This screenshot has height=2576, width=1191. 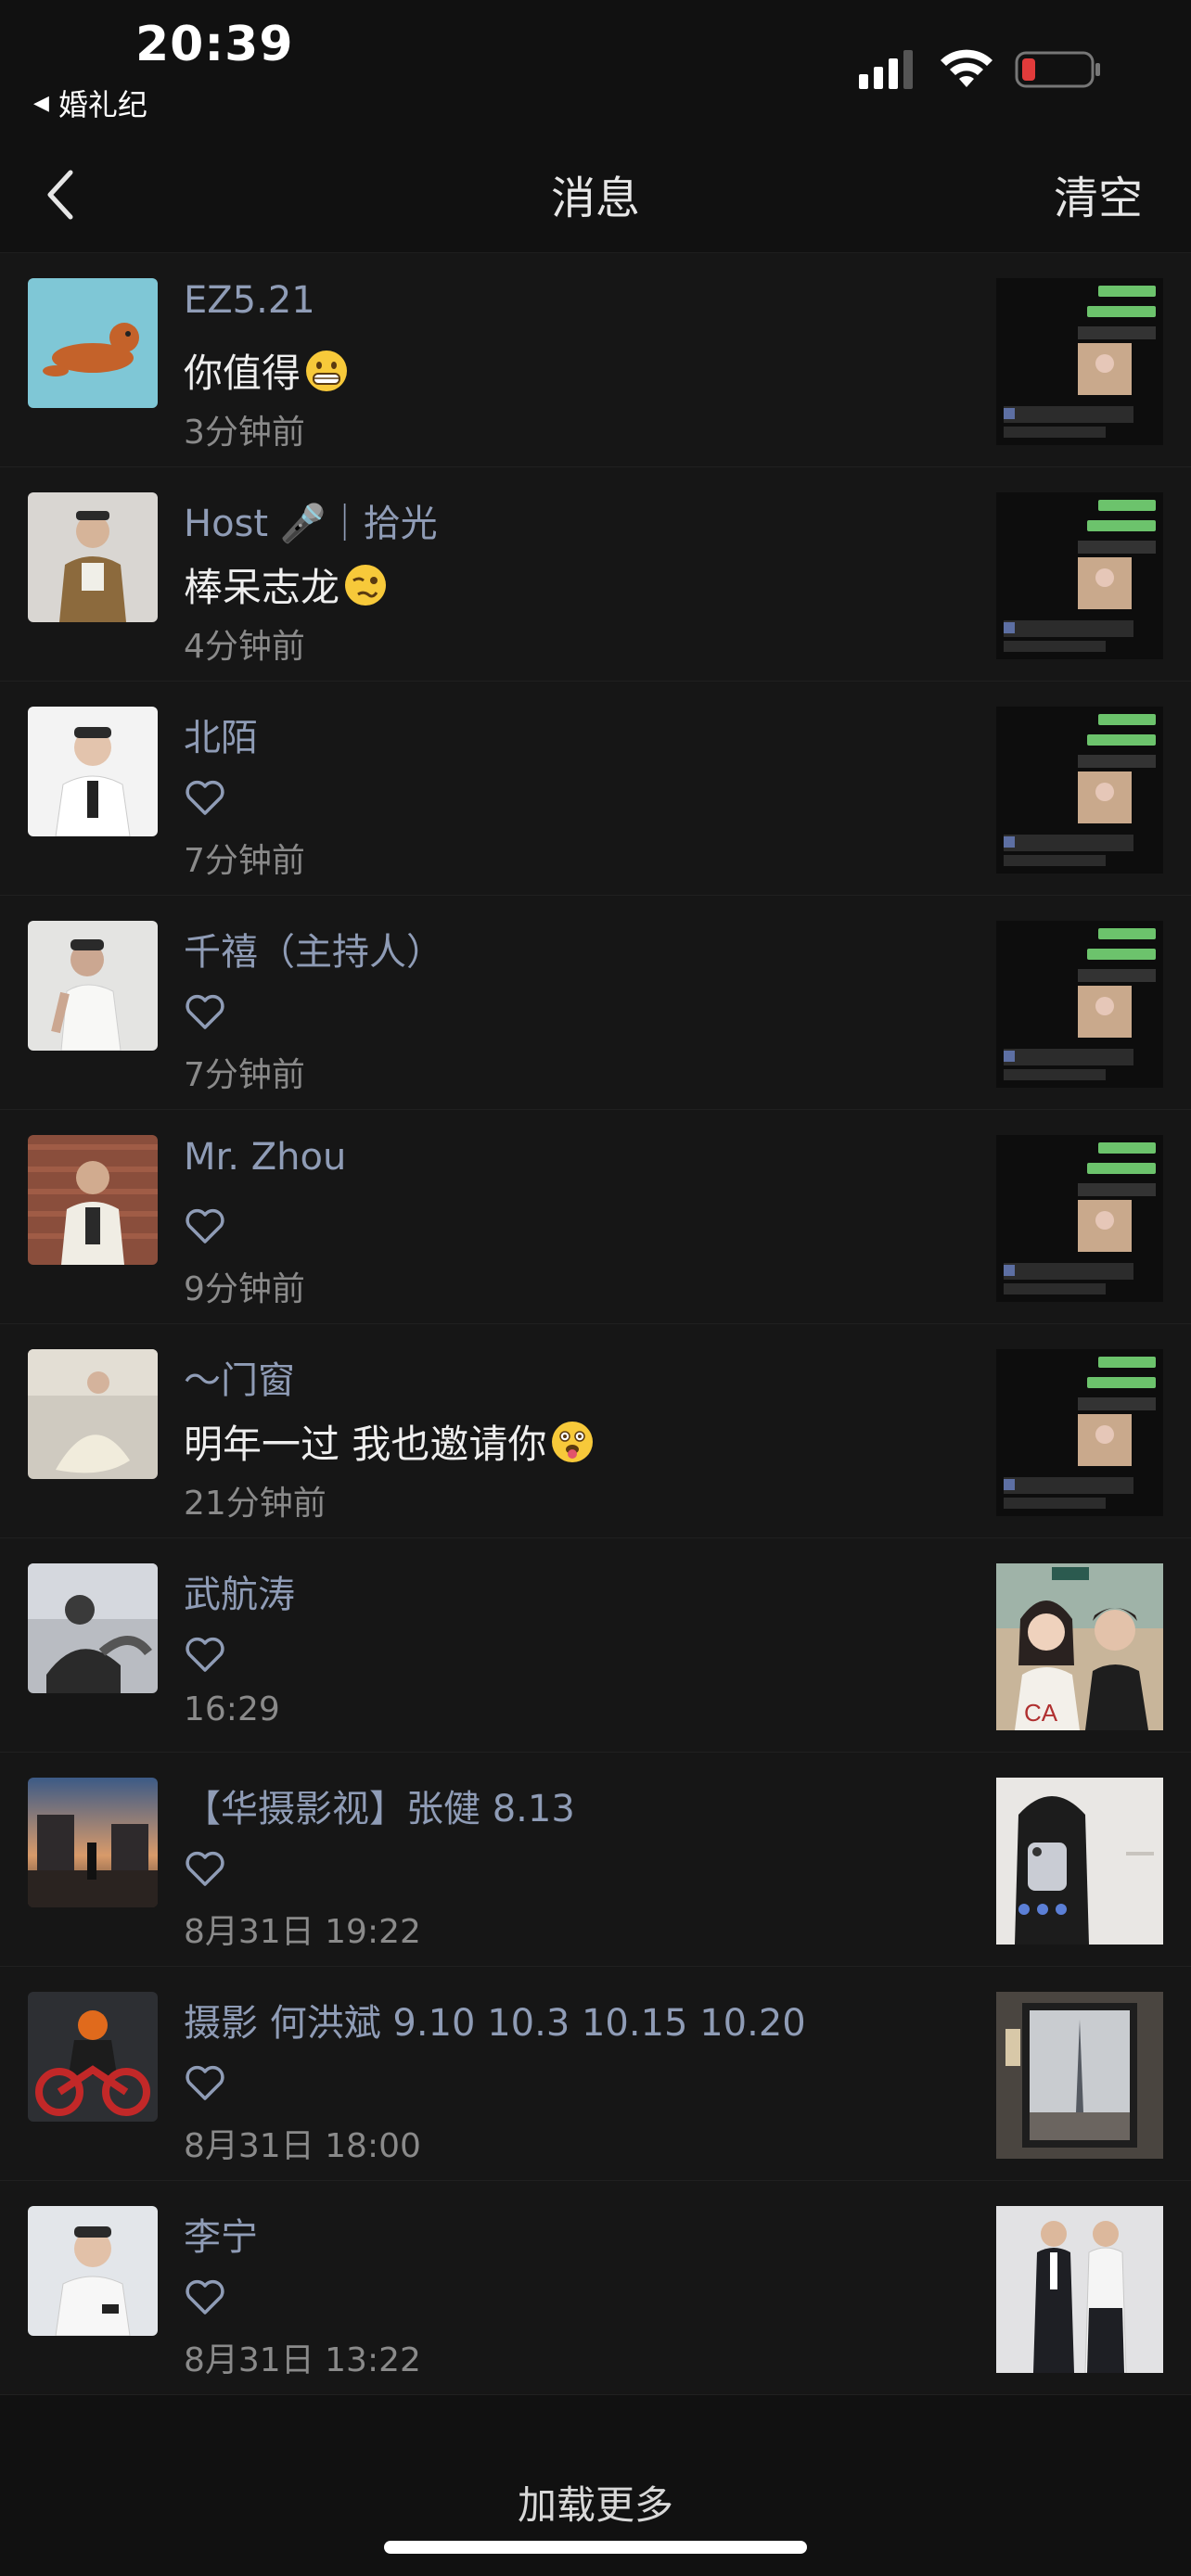 I want to click on message-row: 摄影 何洪斌 9.10 10.3 10.15 10.20 8月31日 18:00, so click(x=595, y=2074).